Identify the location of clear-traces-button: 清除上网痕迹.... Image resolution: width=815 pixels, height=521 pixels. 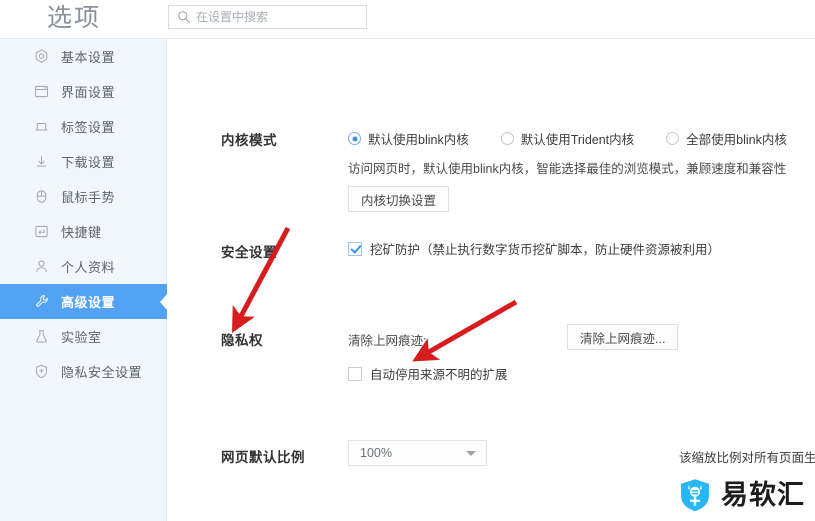
(623, 337).